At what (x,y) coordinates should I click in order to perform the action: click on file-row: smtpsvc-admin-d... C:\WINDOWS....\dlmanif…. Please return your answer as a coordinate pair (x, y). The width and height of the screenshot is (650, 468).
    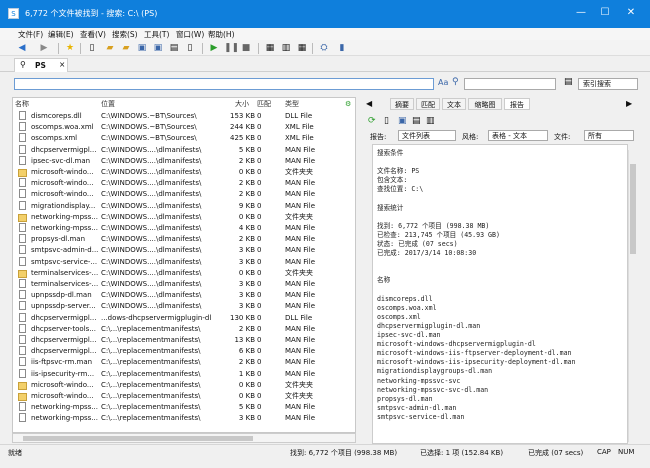
    Looking at the image, I should click on (184, 250).